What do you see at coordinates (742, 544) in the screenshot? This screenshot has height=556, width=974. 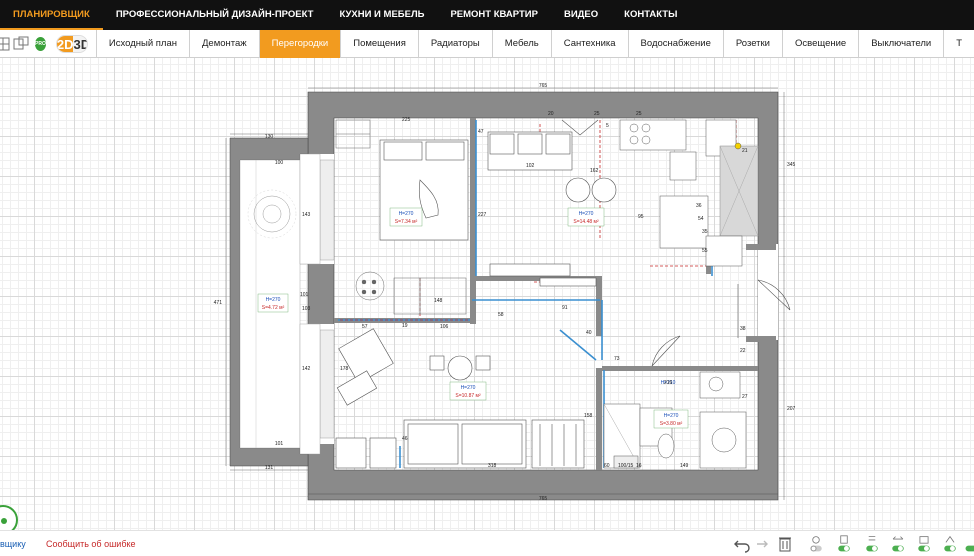 I see `undo-icon` at bounding box center [742, 544].